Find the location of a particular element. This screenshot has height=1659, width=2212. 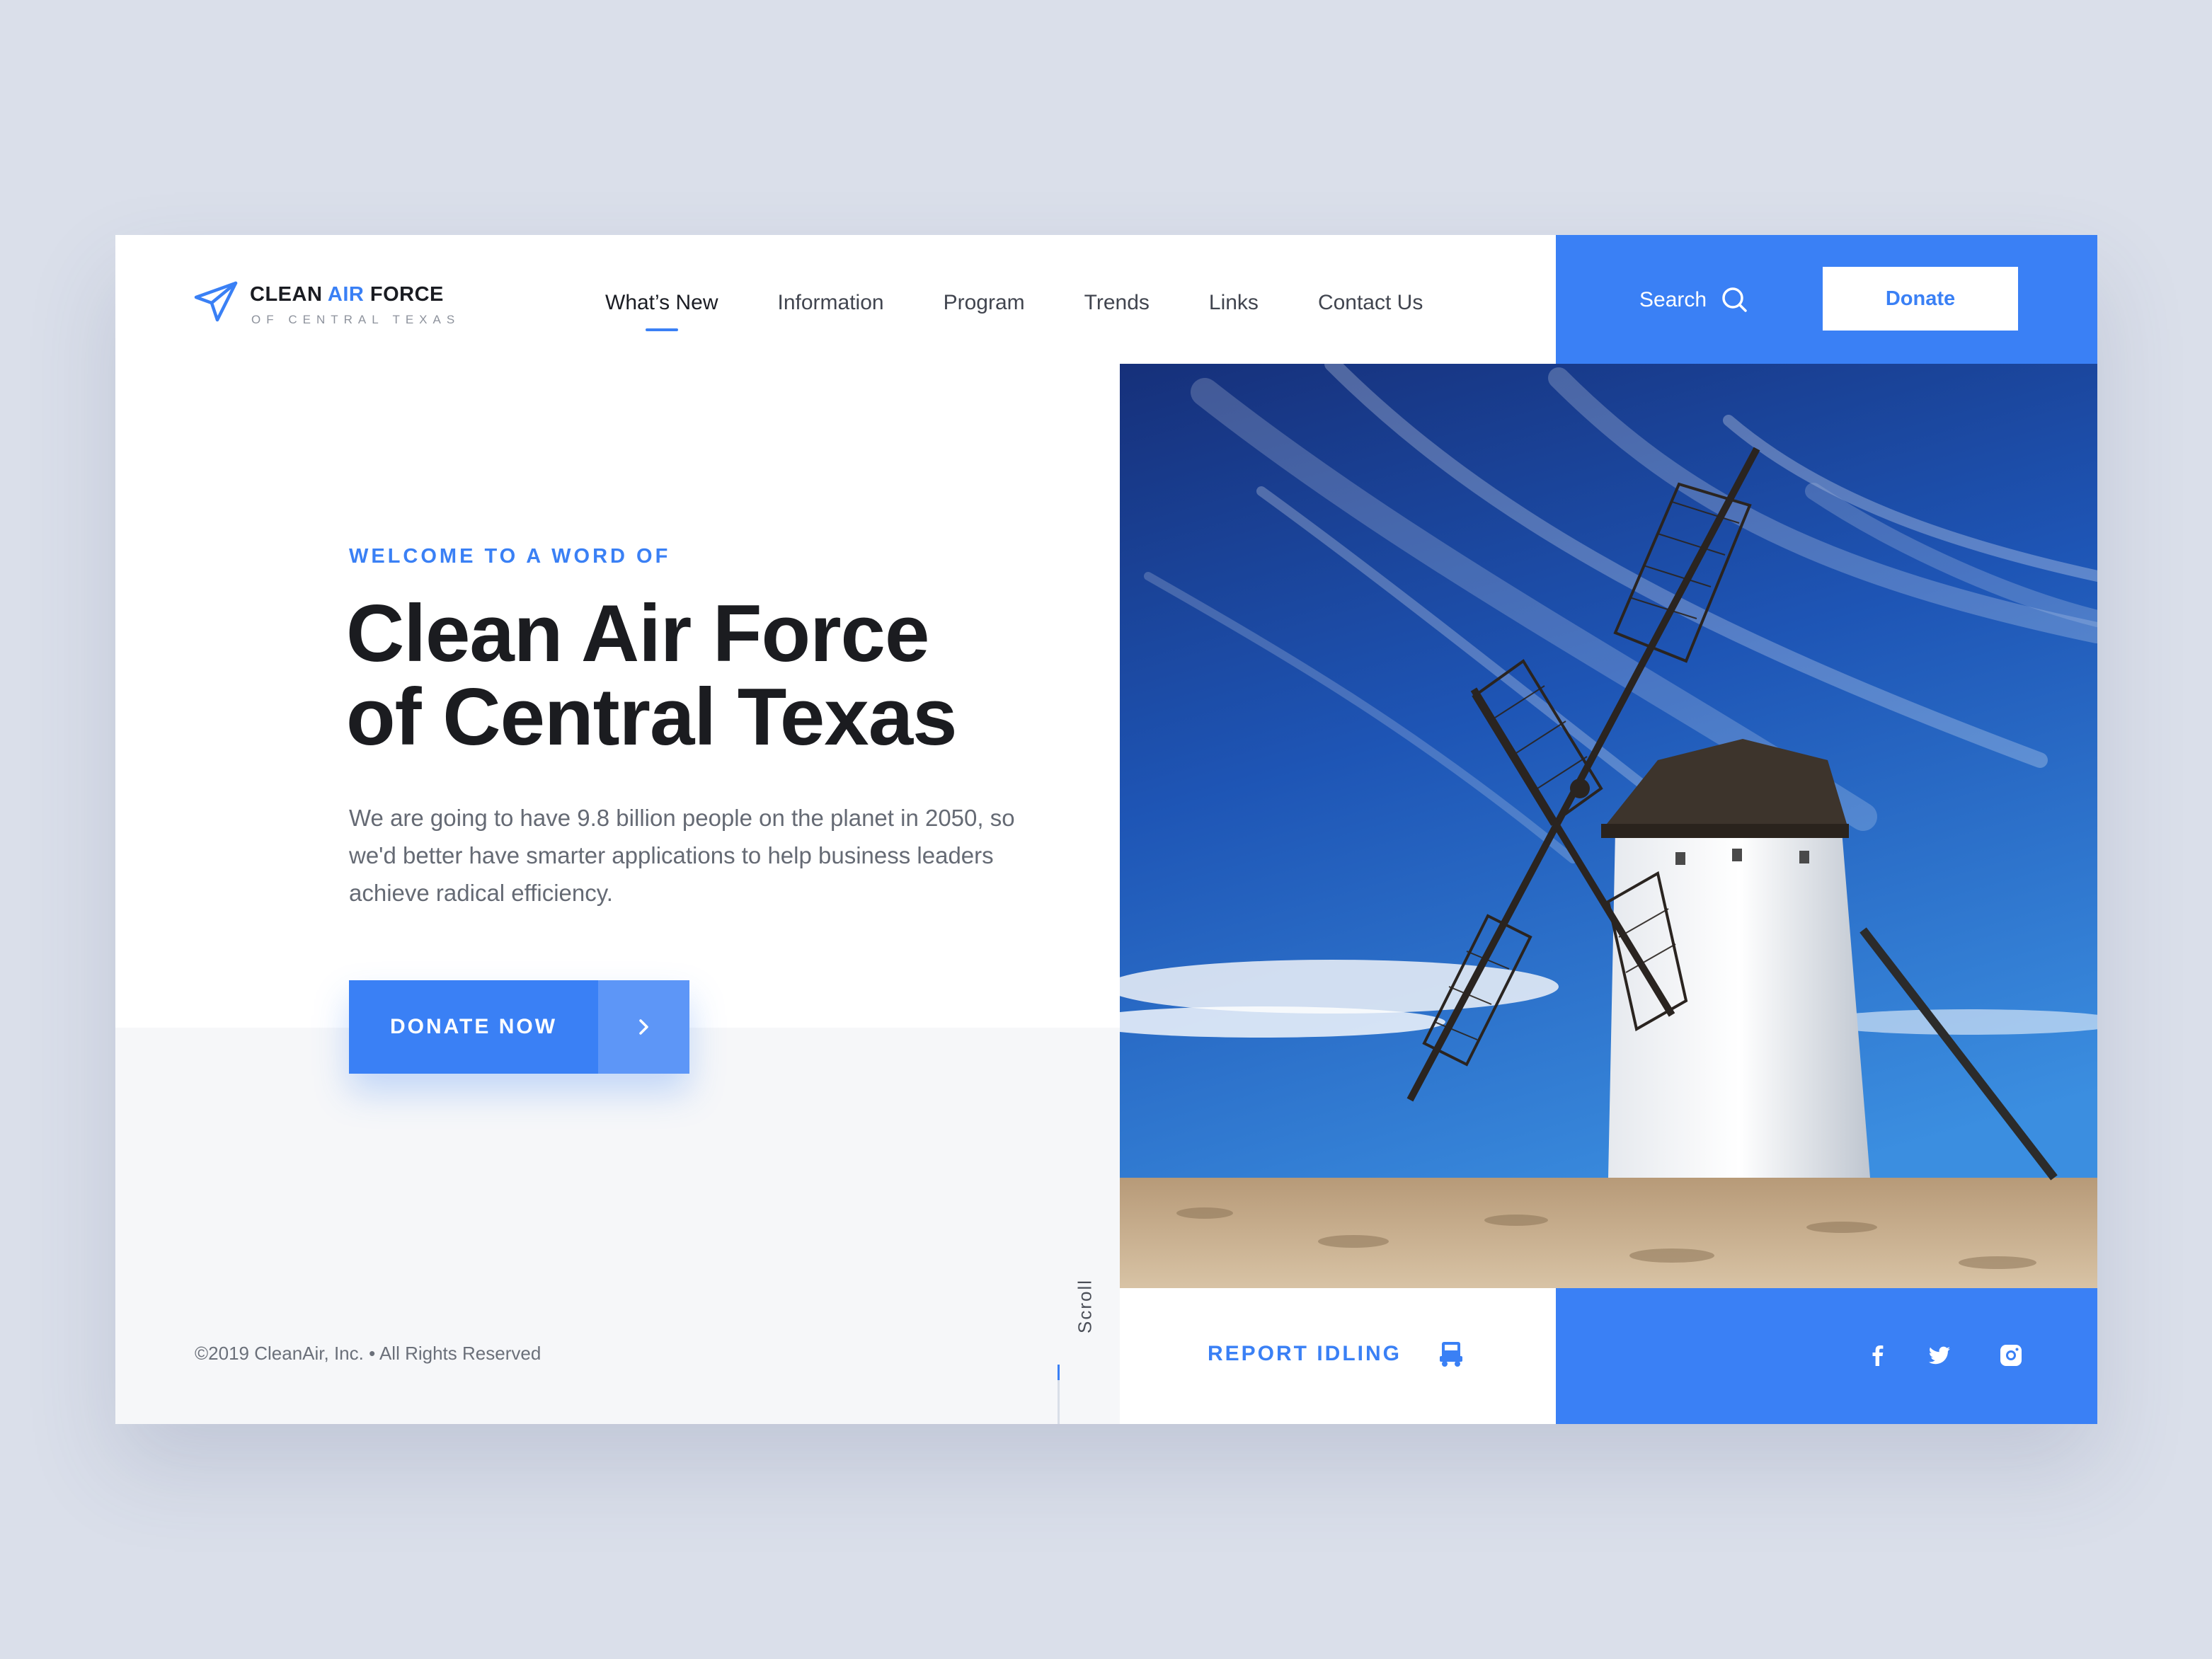

nav-item-whats-new: What’s New is located at coordinates (661, 306).